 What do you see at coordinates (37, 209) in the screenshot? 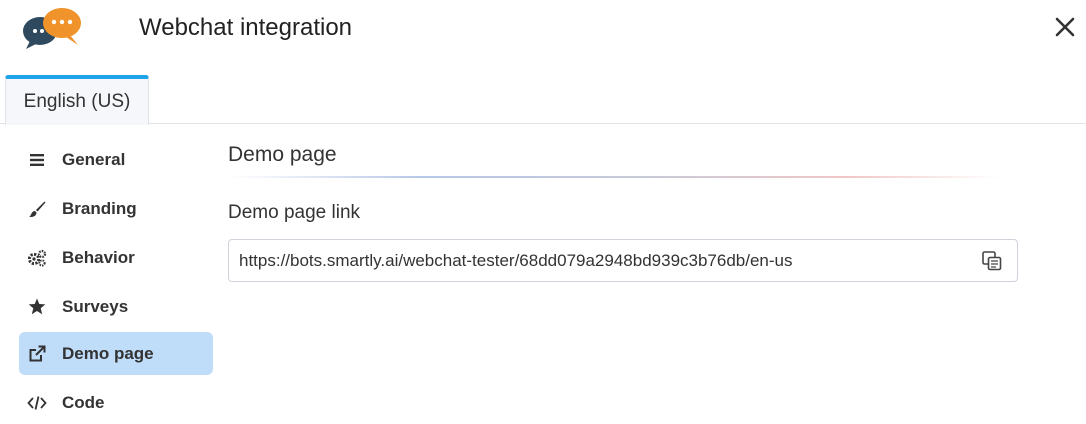
I see `paintbrush-icon` at bounding box center [37, 209].